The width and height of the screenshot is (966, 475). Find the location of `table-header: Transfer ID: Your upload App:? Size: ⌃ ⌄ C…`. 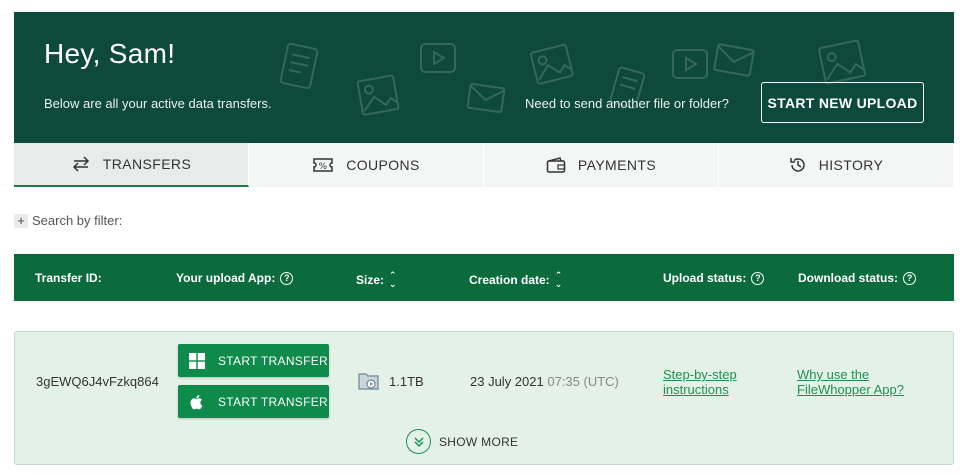

table-header: Transfer ID: Your upload App:? Size: ⌃ ⌄ C… is located at coordinates (484, 277).